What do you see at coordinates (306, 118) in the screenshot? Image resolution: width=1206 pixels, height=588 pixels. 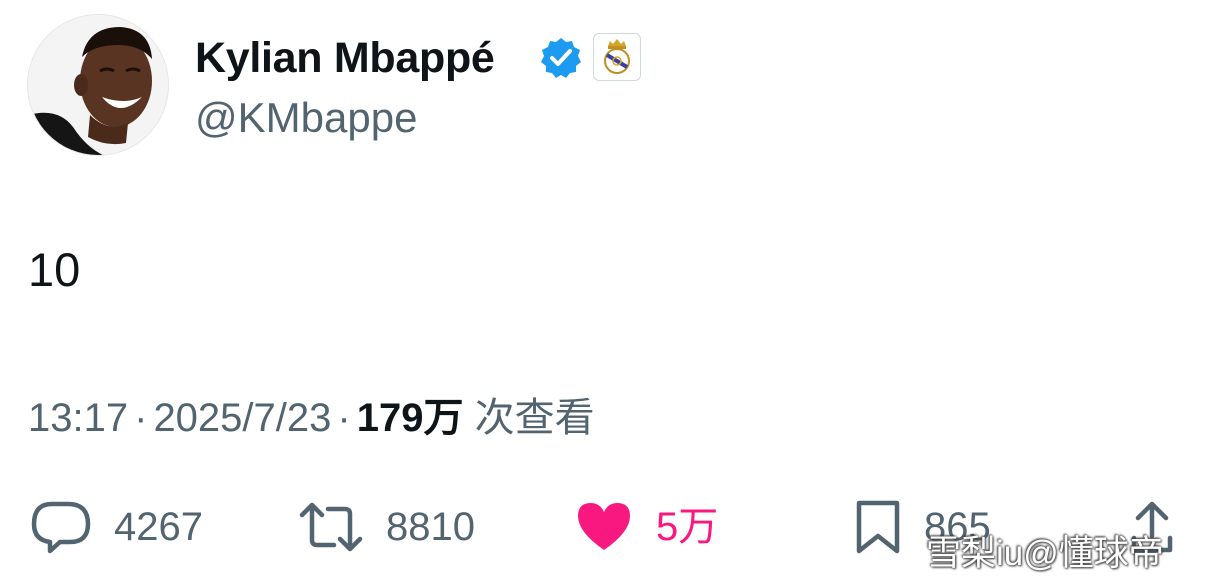 I see `user-handle: @KMbappe` at bounding box center [306, 118].